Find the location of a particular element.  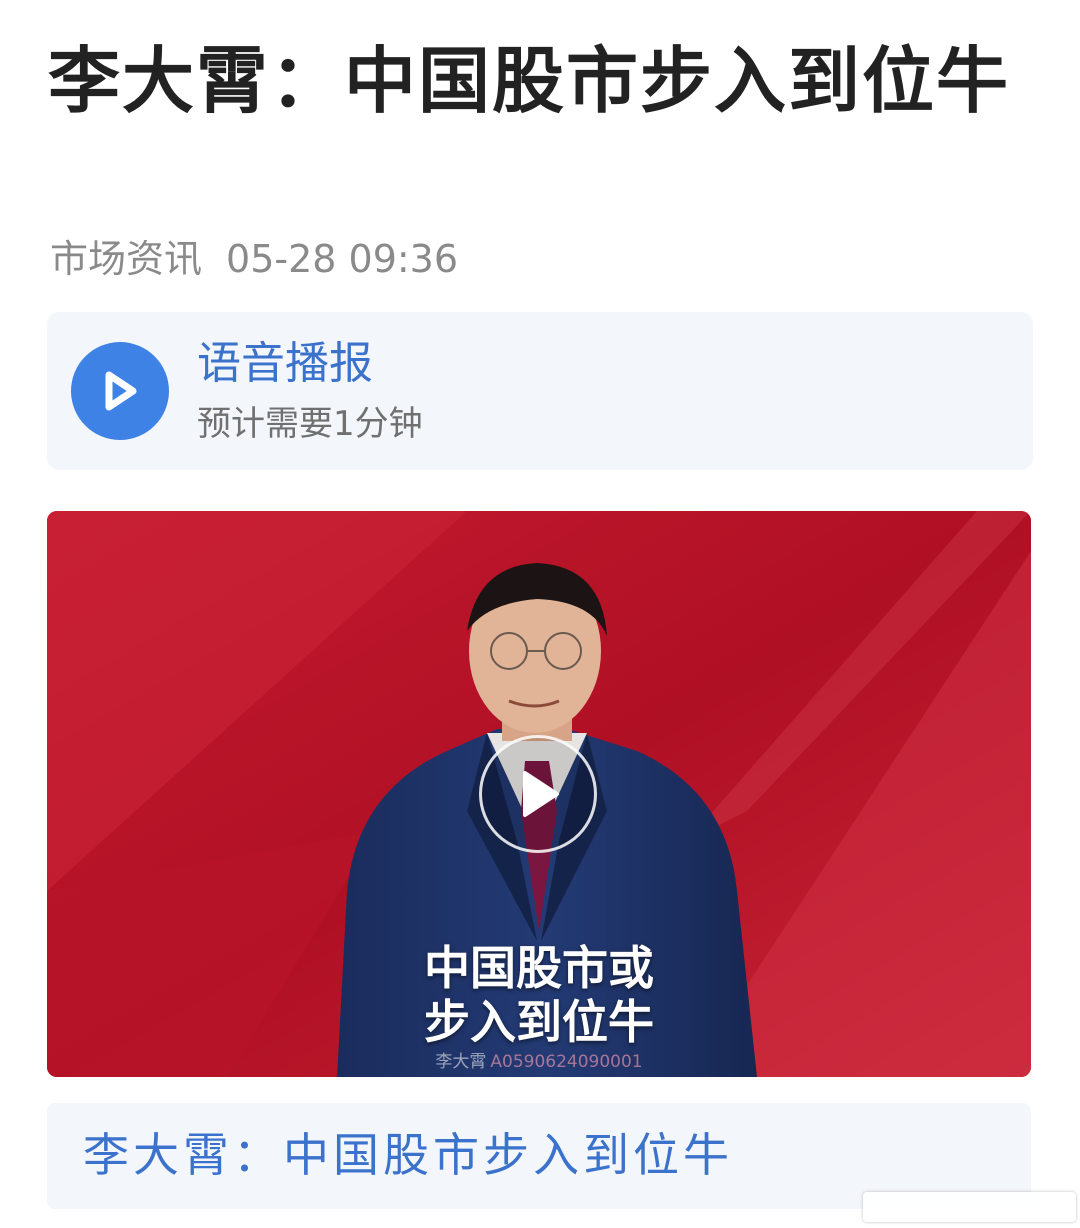

watermark-name: 李大霄 is located at coordinates (461, 1062).